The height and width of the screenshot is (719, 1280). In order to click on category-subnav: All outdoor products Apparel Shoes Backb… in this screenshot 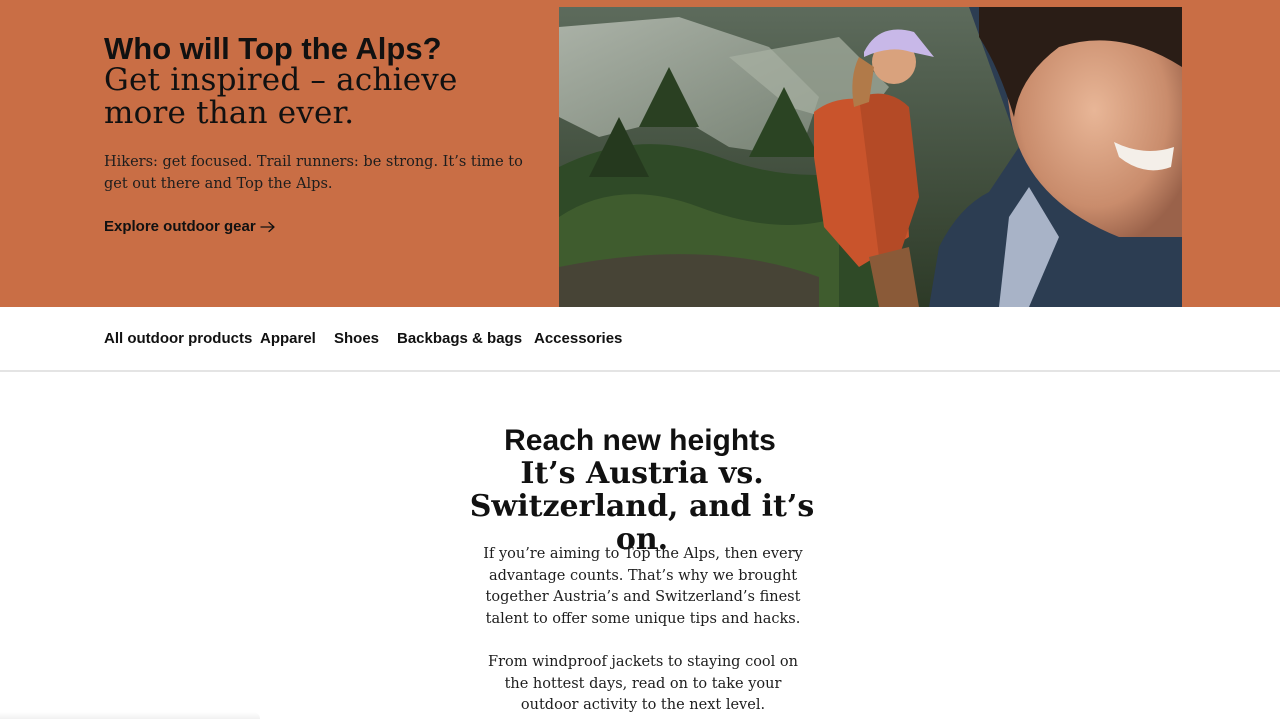, I will do `click(640, 339)`.